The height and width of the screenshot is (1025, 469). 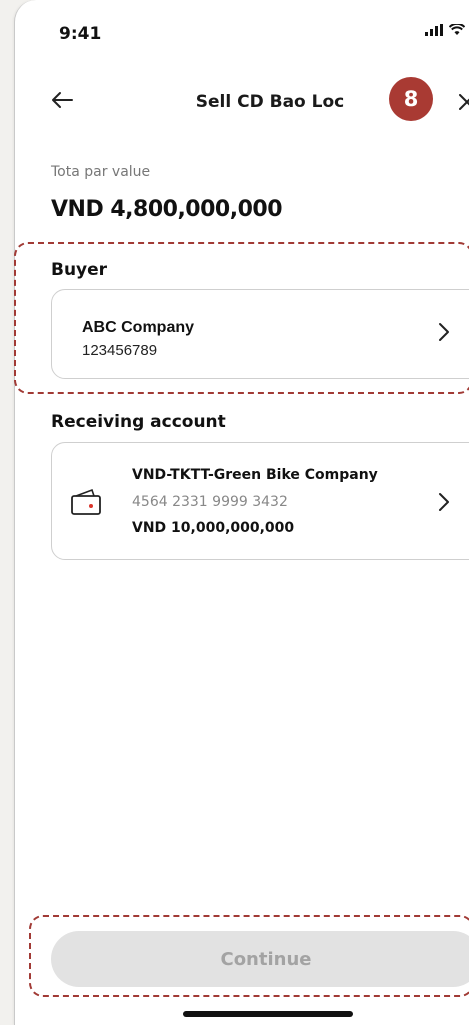 I want to click on total-par-value: VND 4,800,000,000, so click(x=167, y=209).